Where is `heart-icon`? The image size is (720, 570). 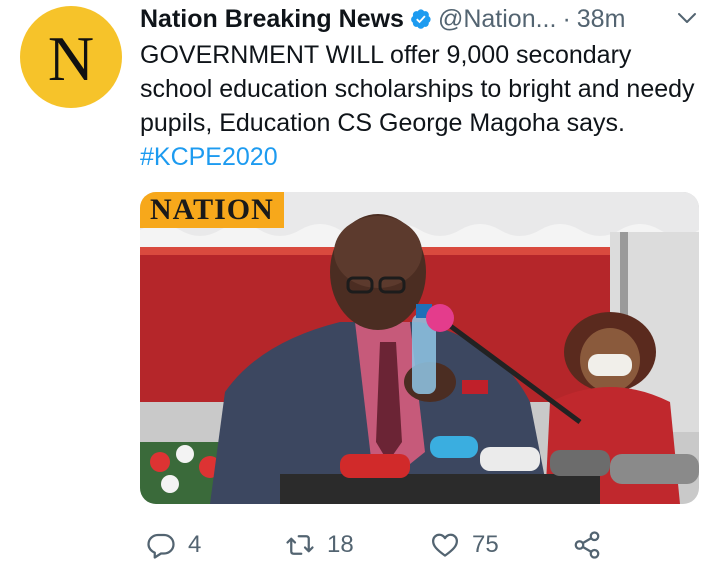
heart-icon is located at coordinates (445, 545).